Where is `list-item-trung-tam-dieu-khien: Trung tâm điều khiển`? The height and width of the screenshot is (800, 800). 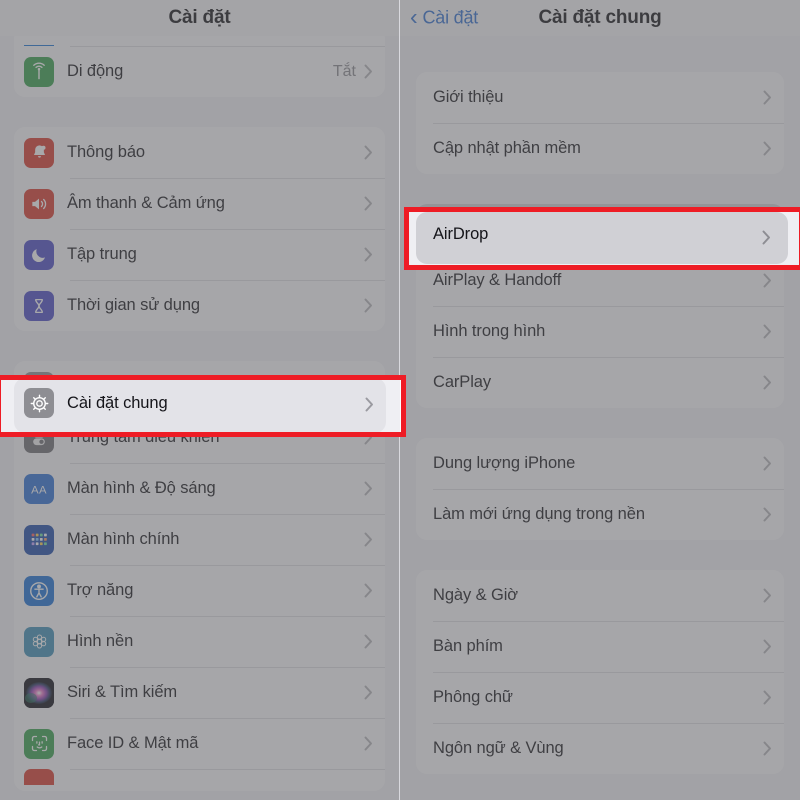 list-item-trung-tam-dieu-khien: Trung tâm điều khiển is located at coordinates (199, 437).